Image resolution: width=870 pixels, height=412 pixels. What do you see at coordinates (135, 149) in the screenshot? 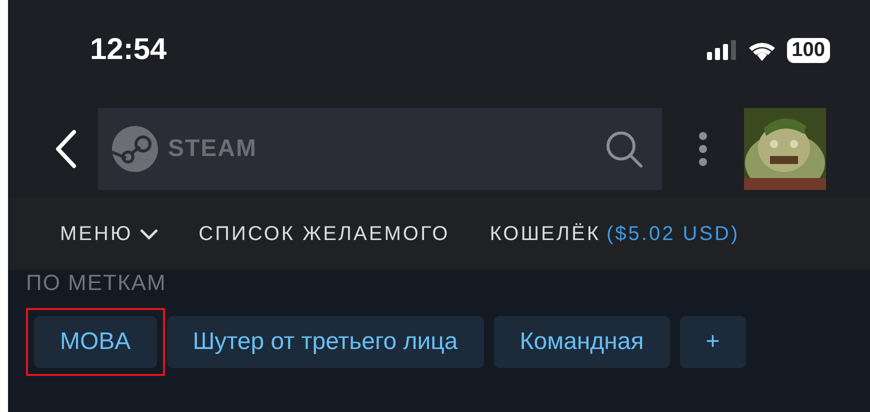
I see `steam-logo-icon` at bounding box center [135, 149].